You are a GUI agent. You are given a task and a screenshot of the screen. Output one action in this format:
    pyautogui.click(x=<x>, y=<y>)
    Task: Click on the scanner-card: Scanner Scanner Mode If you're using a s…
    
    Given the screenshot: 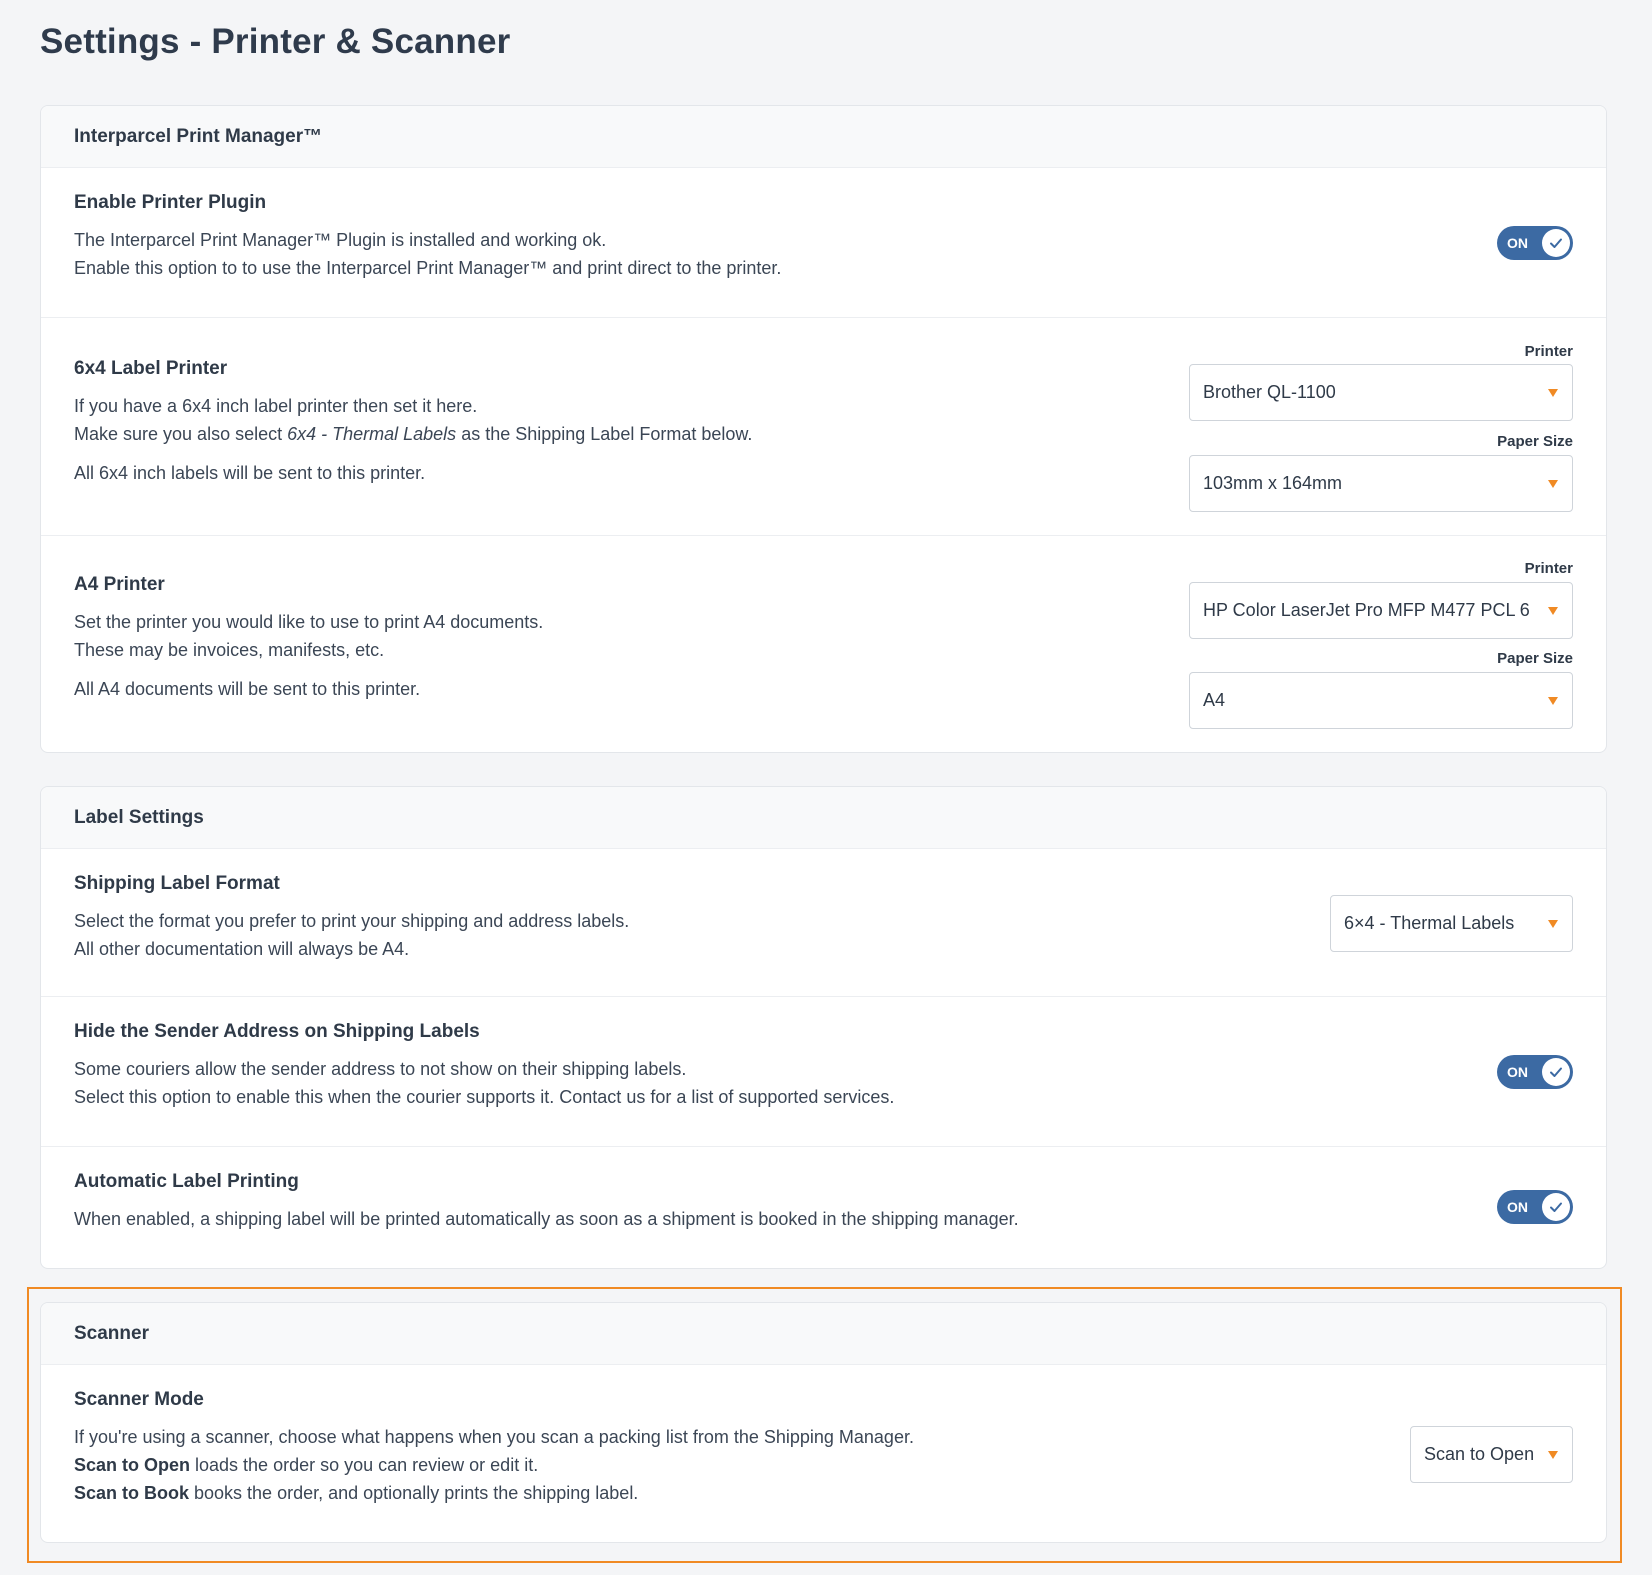 What is the action you would take?
    pyautogui.click(x=823, y=1422)
    